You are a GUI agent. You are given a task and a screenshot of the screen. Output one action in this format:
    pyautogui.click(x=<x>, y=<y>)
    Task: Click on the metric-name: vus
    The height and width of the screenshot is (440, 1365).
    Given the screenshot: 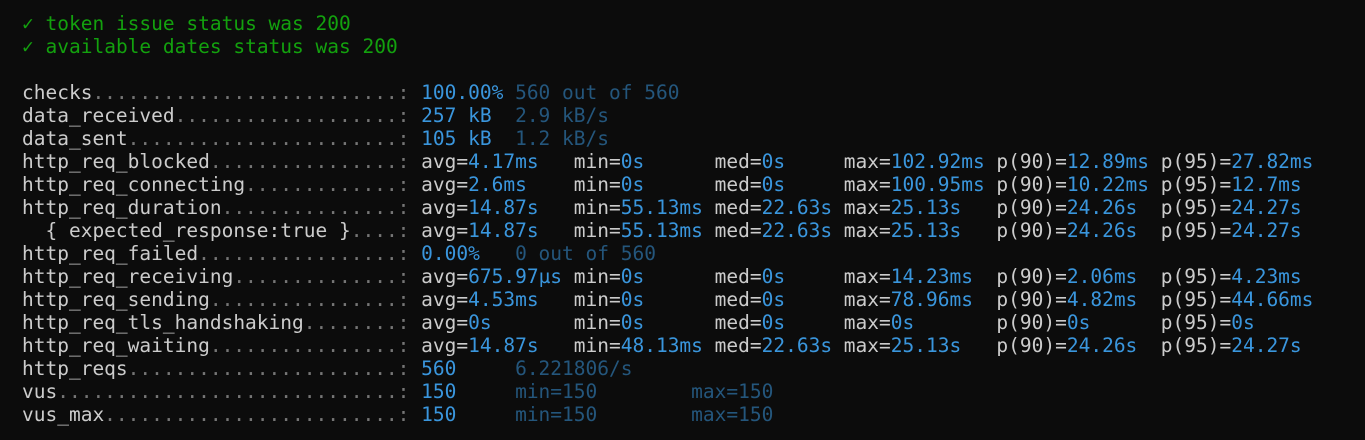 What is the action you would take?
    pyautogui.click(x=40, y=391)
    